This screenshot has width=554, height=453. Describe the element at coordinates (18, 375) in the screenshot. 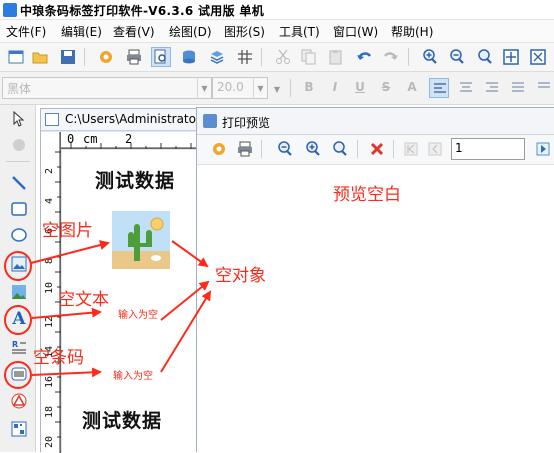

I see `highlight-barcode-tool` at that location.